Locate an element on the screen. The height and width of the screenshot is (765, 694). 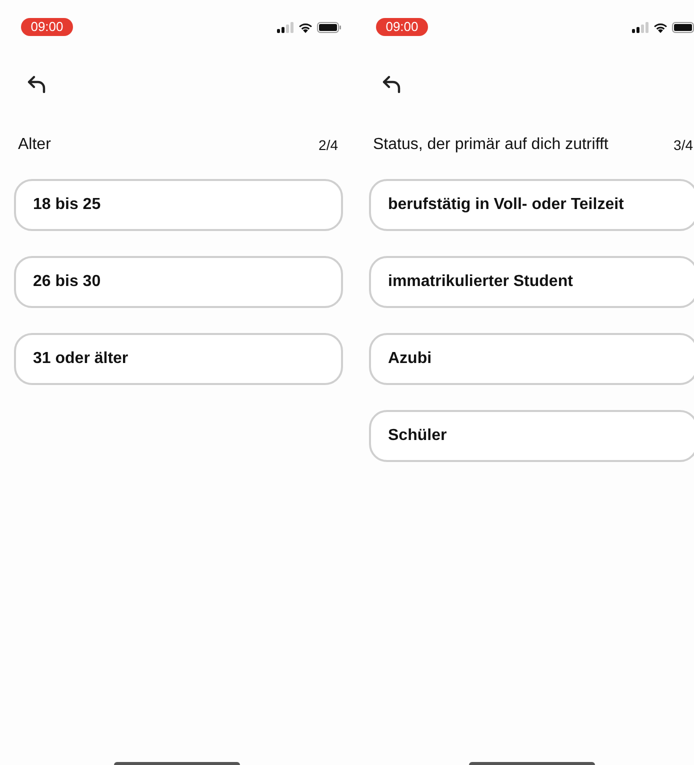
question-title: Alter is located at coordinates (34, 145).